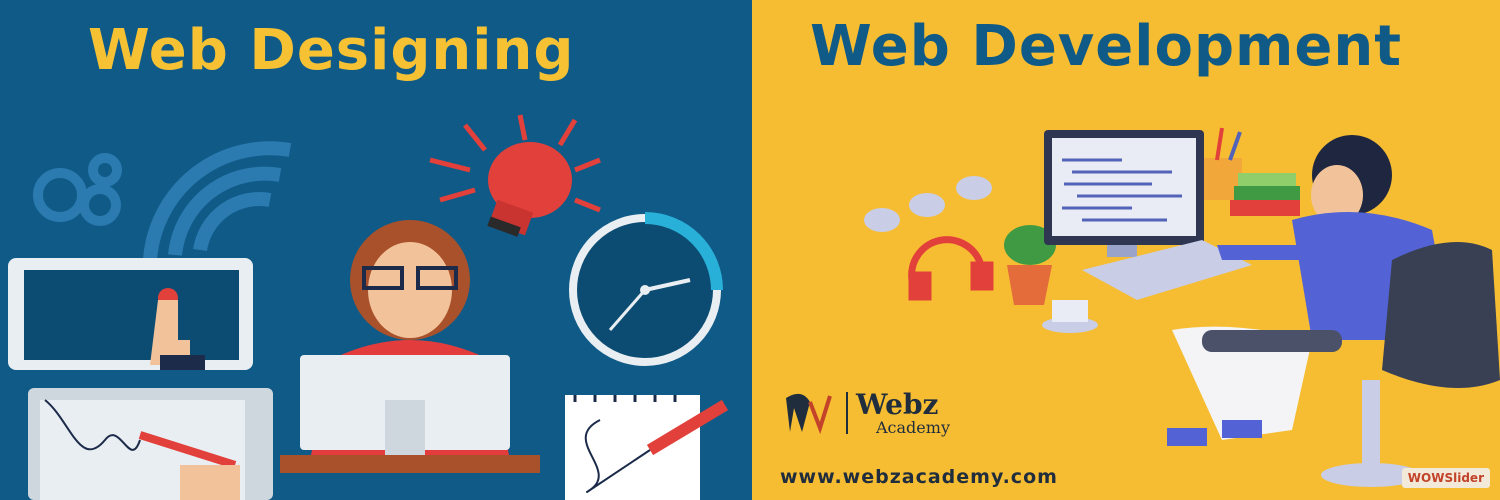 This screenshot has width=1500, height=500. I want to click on wowslider-badge: WOWSlider, so click(1445, 478).